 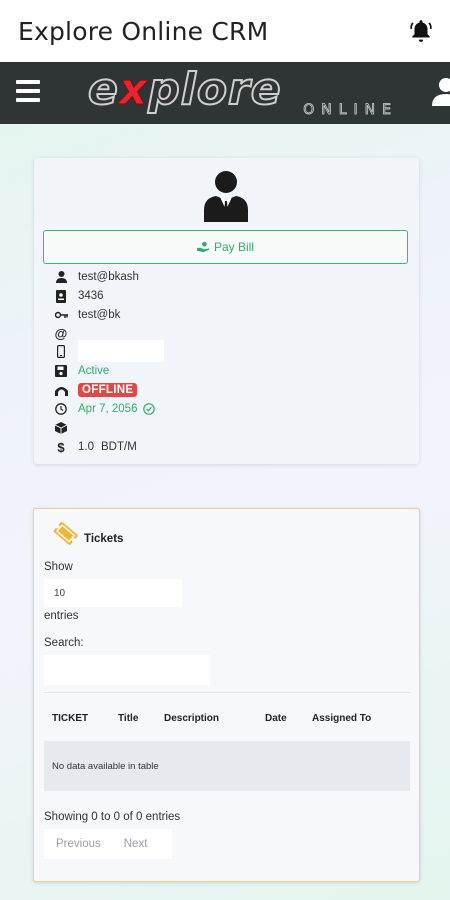 I want to click on connection-status-row: OFFLINE, so click(x=96, y=390).